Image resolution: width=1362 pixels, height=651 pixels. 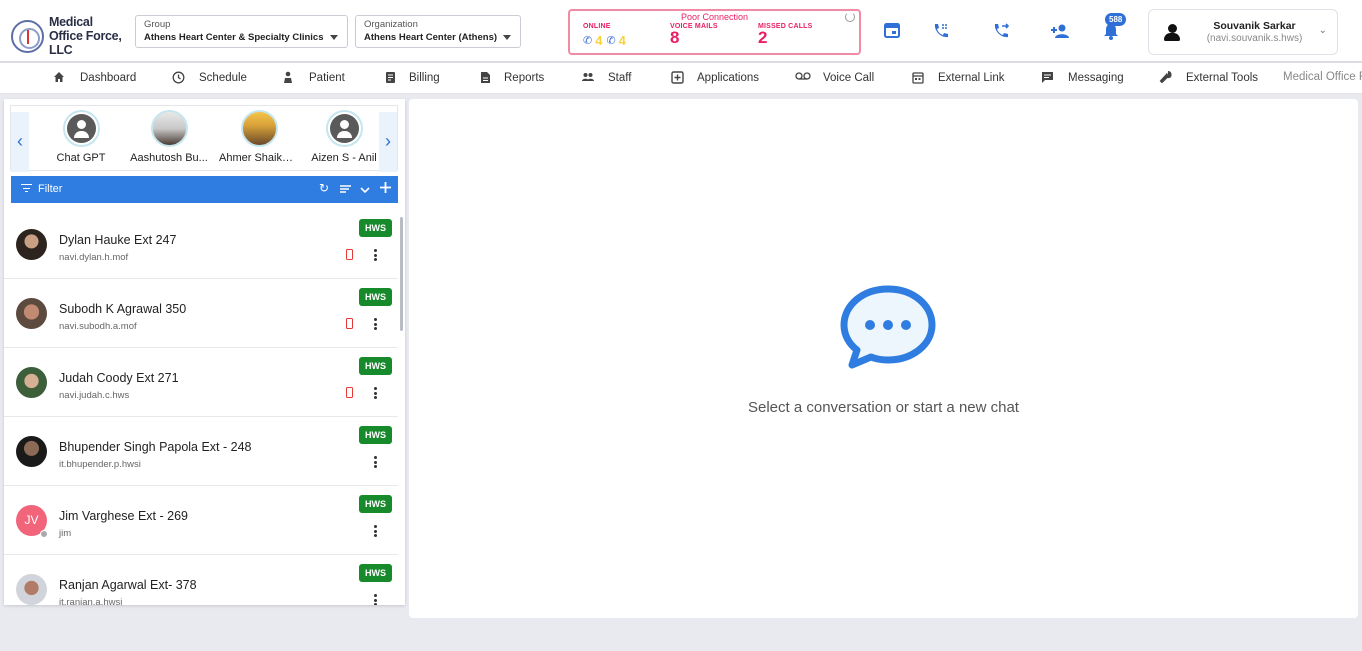 I want to click on document-icon, so click(x=485, y=78).